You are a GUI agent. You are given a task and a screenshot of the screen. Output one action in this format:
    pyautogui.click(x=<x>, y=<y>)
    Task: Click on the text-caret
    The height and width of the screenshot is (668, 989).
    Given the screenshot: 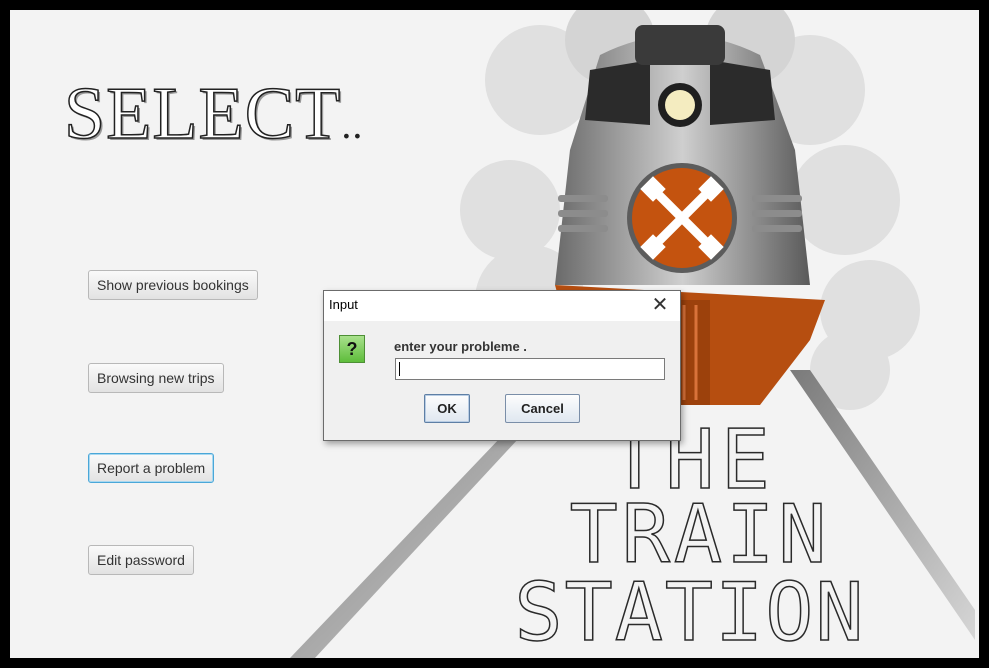 What is the action you would take?
    pyautogui.click(x=399, y=369)
    